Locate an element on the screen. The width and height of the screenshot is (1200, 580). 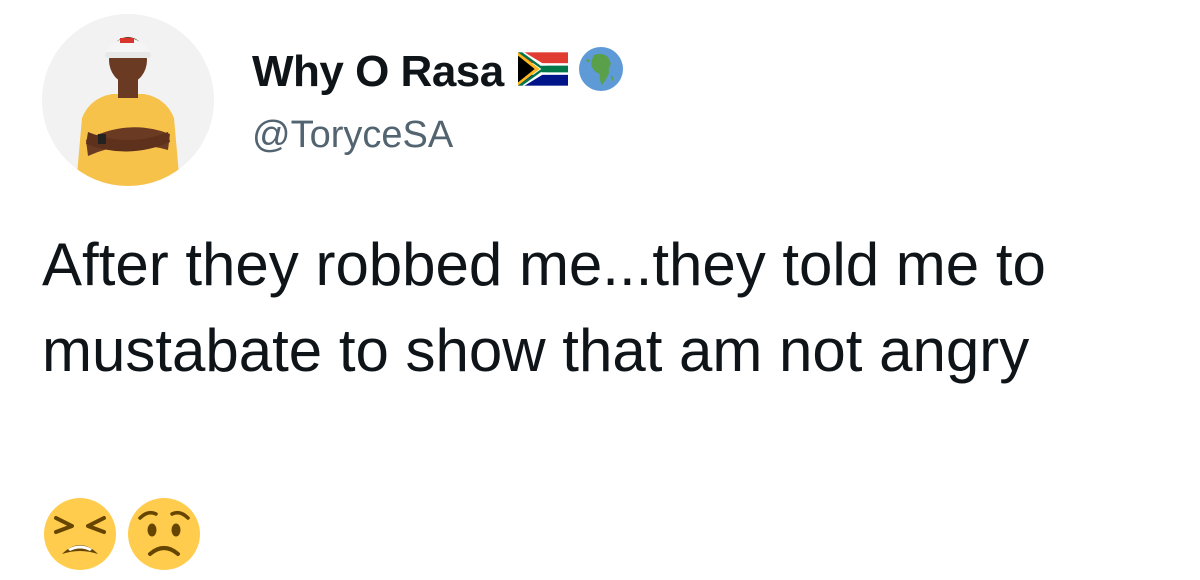
globe-africa-icon is located at coordinates (601, 71).